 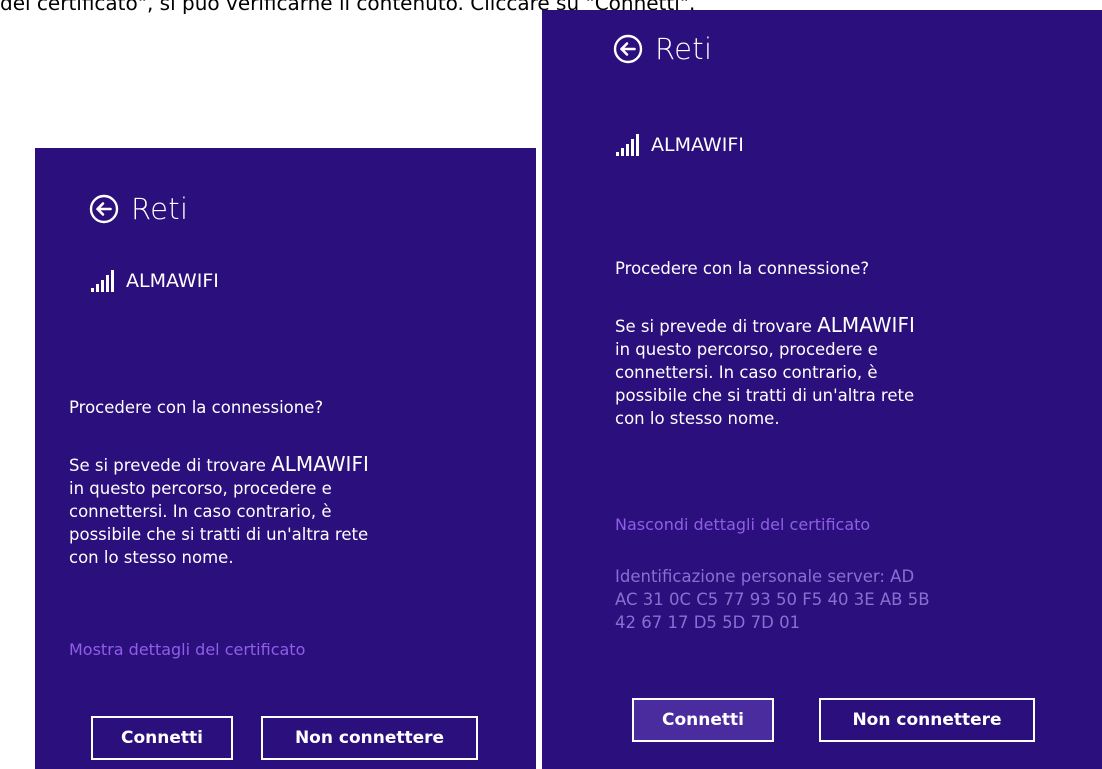 What do you see at coordinates (708, 622) in the screenshot?
I see `fingerprint-line: 42 67 17 D5 5D 7D 01` at bounding box center [708, 622].